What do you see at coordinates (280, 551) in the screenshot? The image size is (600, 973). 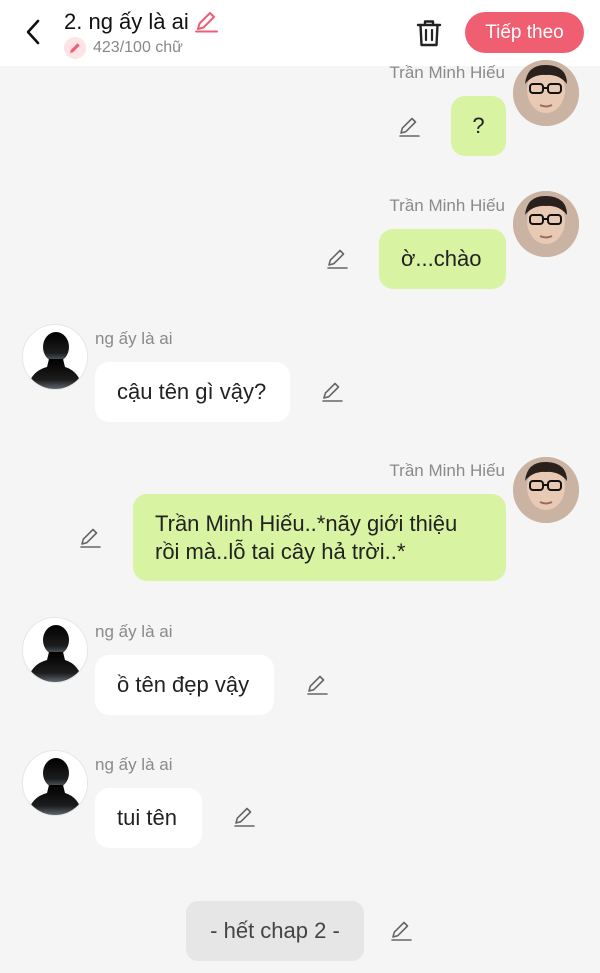 I see `message-line: rồi mà..lỗ tai cây hả trời..*` at bounding box center [280, 551].